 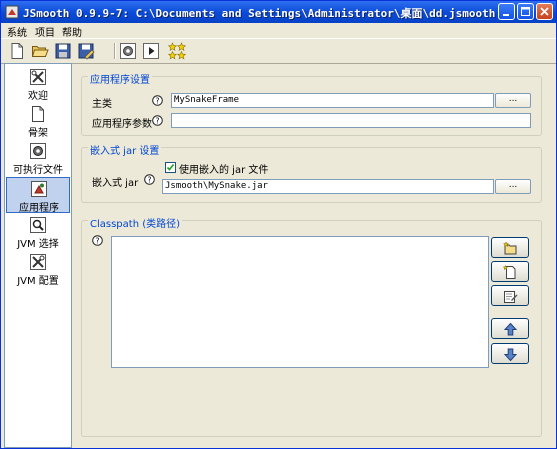 I want to click on move-down-button, so click(x=510, y=353).